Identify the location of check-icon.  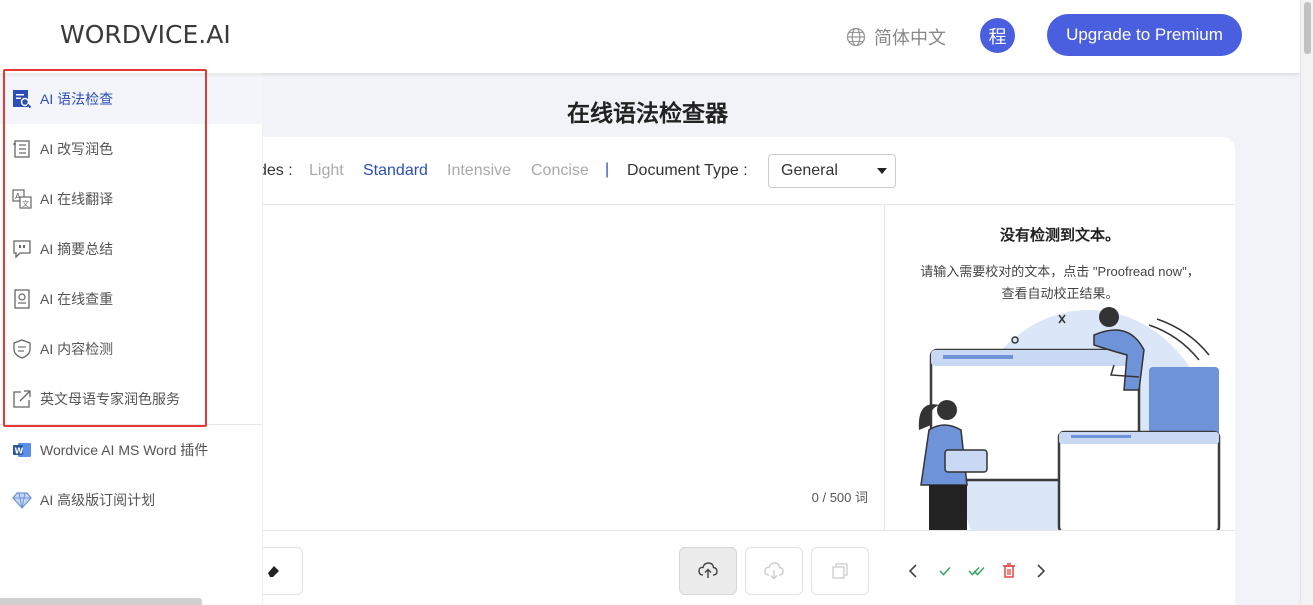
(945, 571).